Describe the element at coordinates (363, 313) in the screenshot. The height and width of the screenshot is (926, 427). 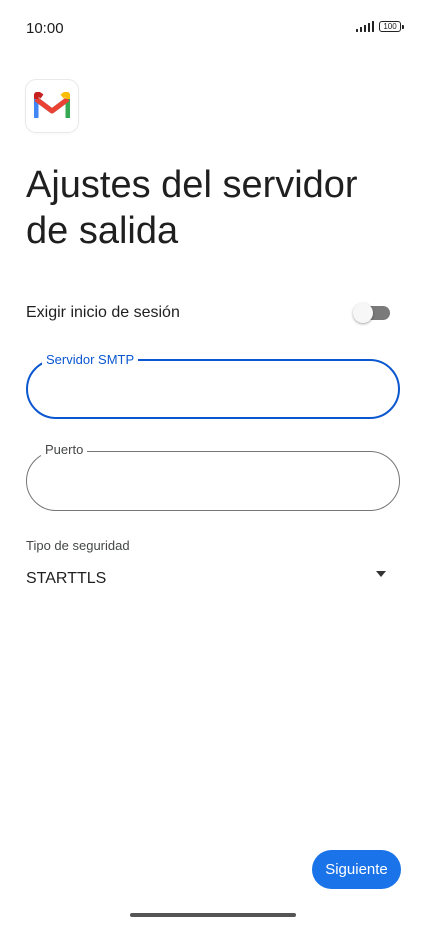
I see `toggle-knob` at that location.